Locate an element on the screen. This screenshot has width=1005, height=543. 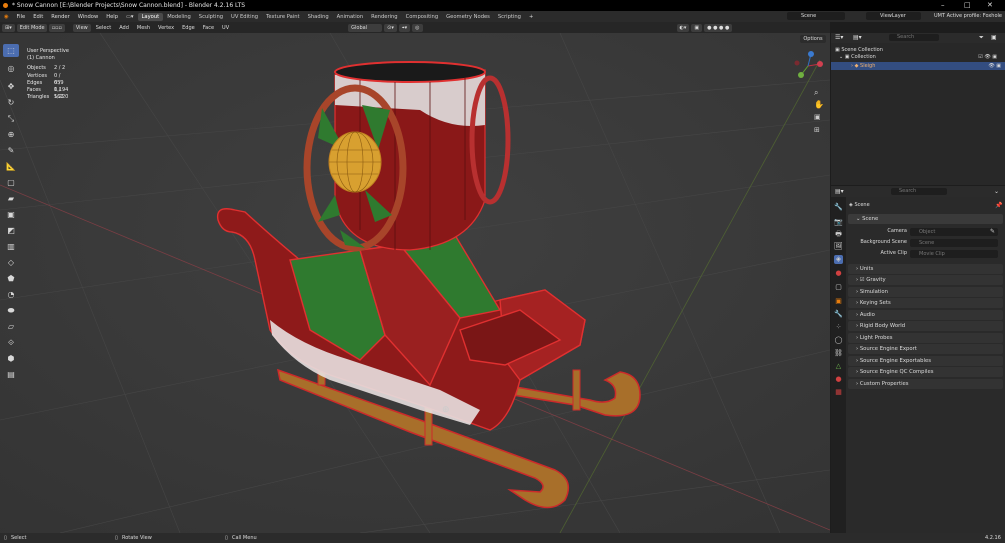
outliner-item-sleigh: › ◆ Sleigh 👁 ▣ is located at coordinates (918, 66).